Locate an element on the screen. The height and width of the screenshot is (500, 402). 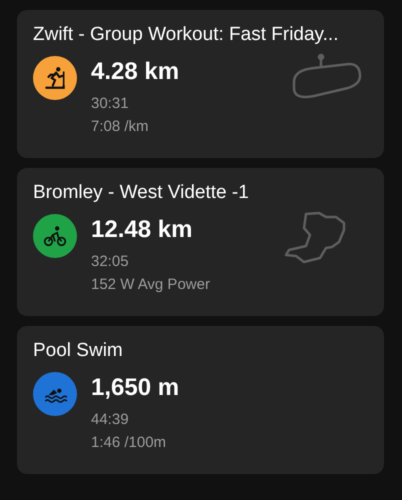
activity-stat: 44:39 is located at coordinates (110, 420).